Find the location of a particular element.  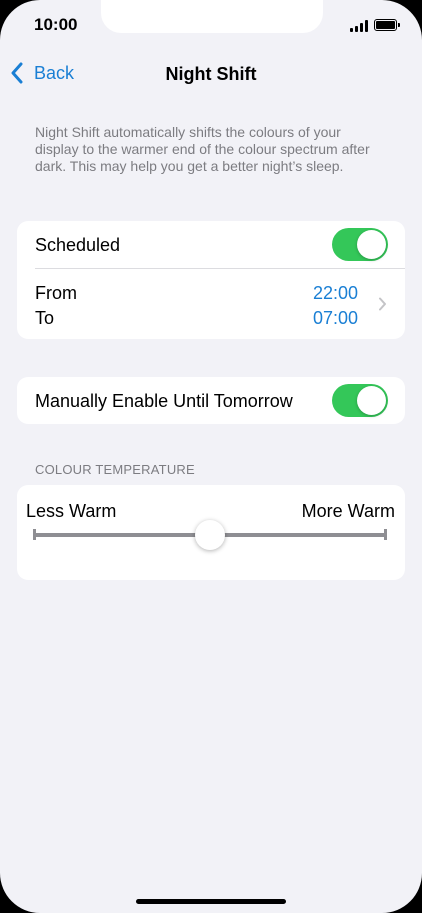

notch is located at coordinates (212, 16).